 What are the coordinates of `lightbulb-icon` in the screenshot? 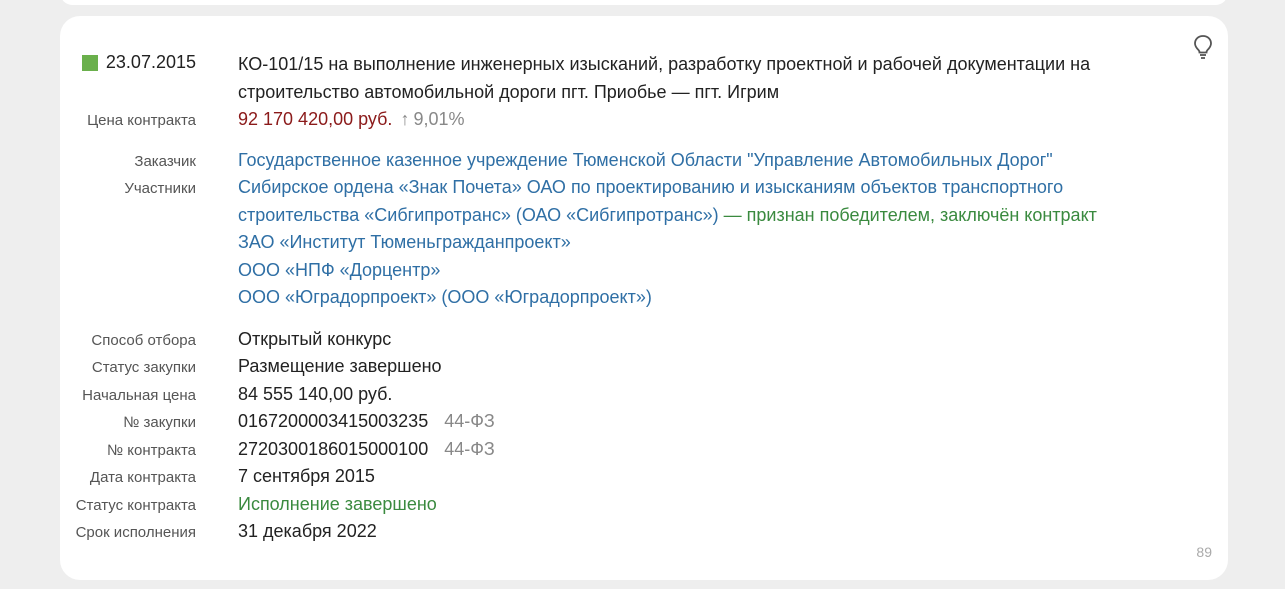 It's located at (1203, 47).